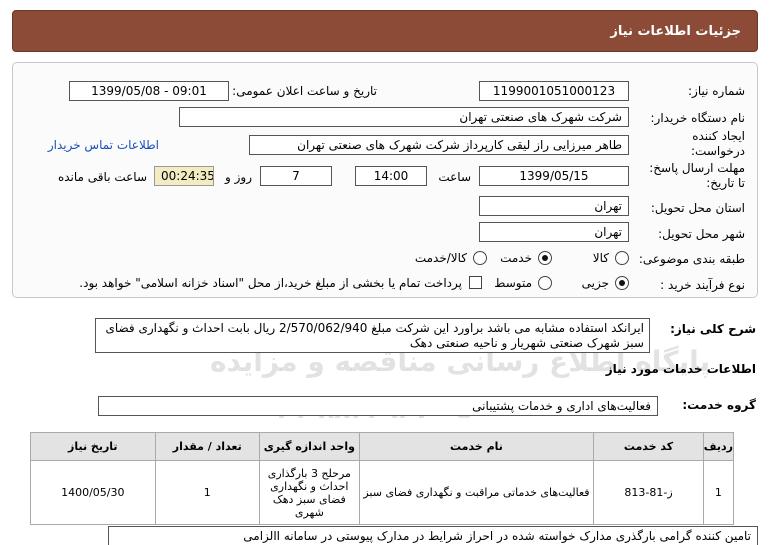 This screenshot has width=770, height=545. What do you see at coordinates (648, 492) in the screenshot?
I see `row-code: ز-81-813` at bounding box center [648, 492].